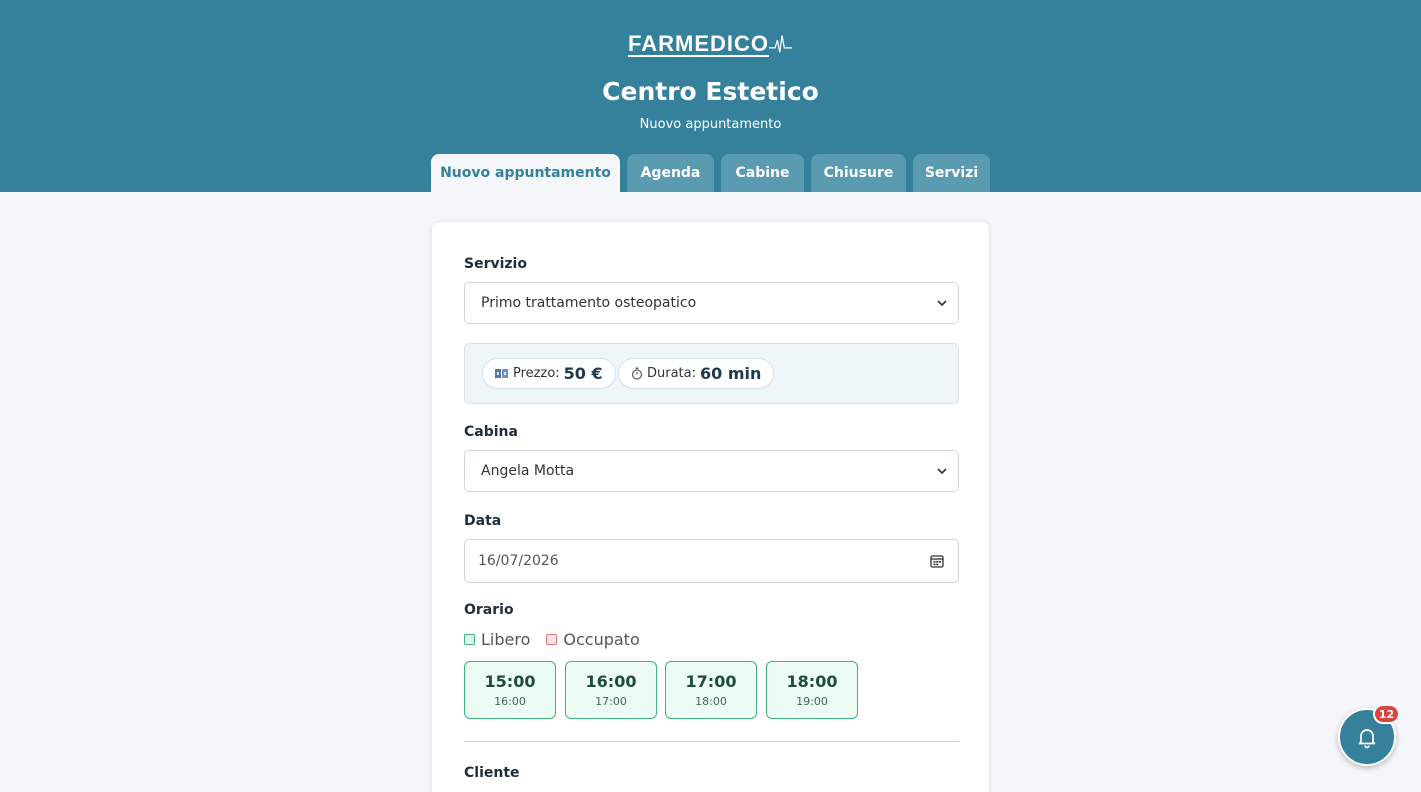  I want to click on tab-servizi: Servizi, so click(951, 173).